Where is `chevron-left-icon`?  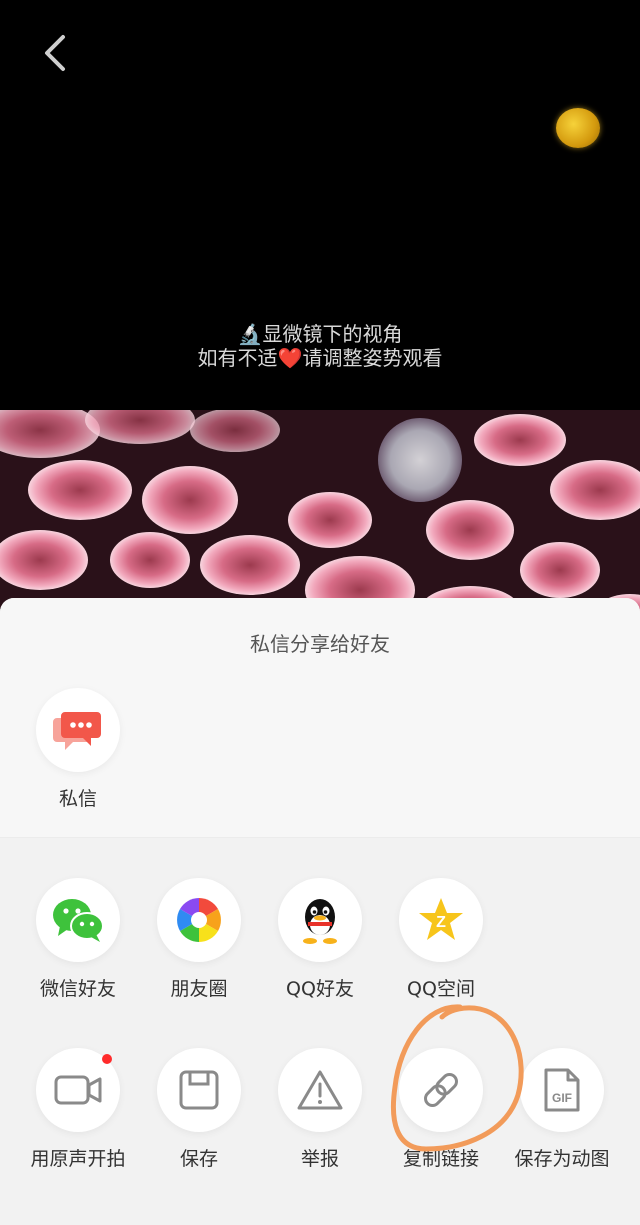 chevron-left-icon is located at coordinates (55, 53).